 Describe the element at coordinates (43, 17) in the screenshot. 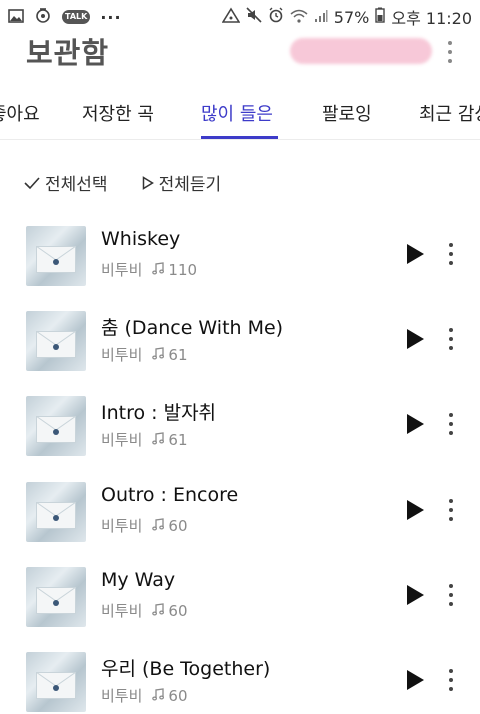

I see `alarm-badge-icon` at that location.